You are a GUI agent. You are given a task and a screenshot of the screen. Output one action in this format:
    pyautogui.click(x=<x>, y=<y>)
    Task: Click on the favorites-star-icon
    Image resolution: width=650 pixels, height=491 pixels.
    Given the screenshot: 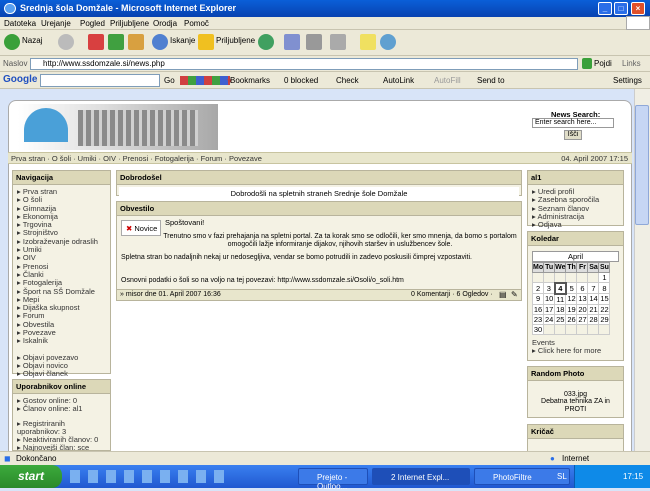 What is the action you would take?
    pyautogui.click(x=206, y=42)
    